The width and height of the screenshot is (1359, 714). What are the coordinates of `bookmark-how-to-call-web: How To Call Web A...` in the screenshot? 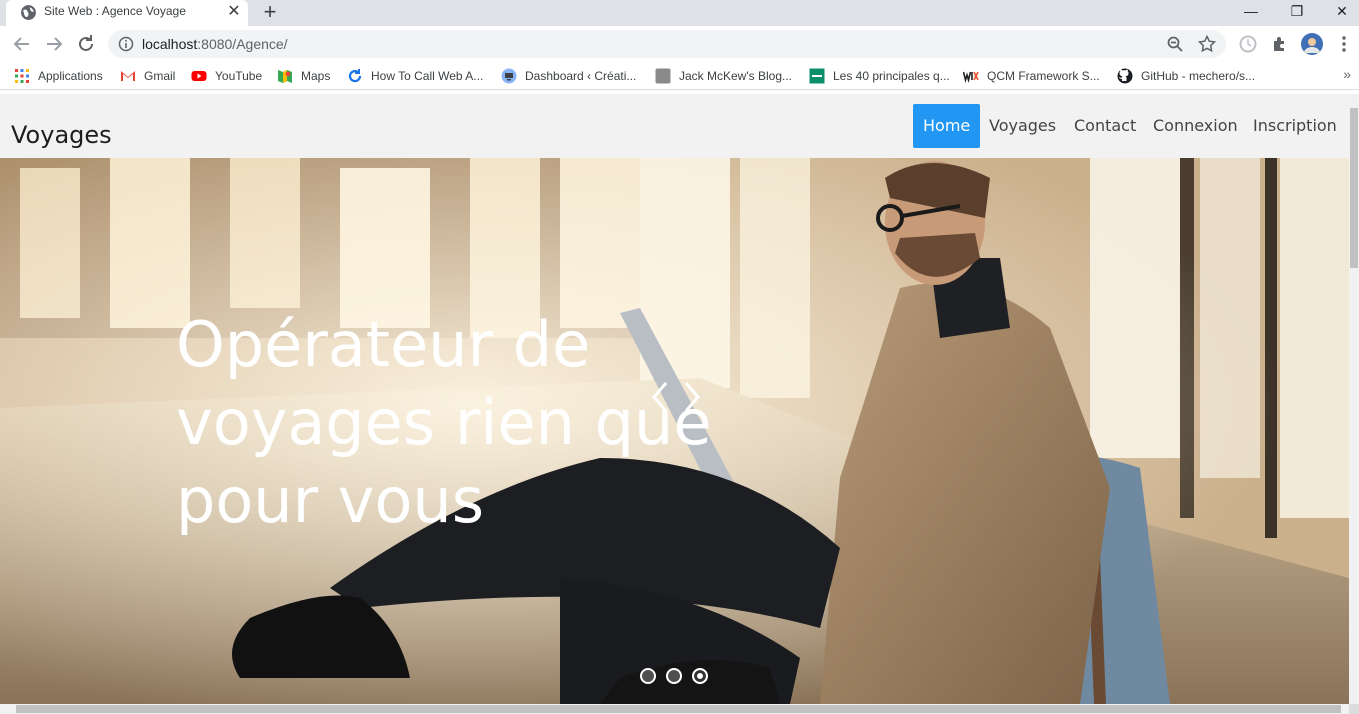 It's located at (415, 76).